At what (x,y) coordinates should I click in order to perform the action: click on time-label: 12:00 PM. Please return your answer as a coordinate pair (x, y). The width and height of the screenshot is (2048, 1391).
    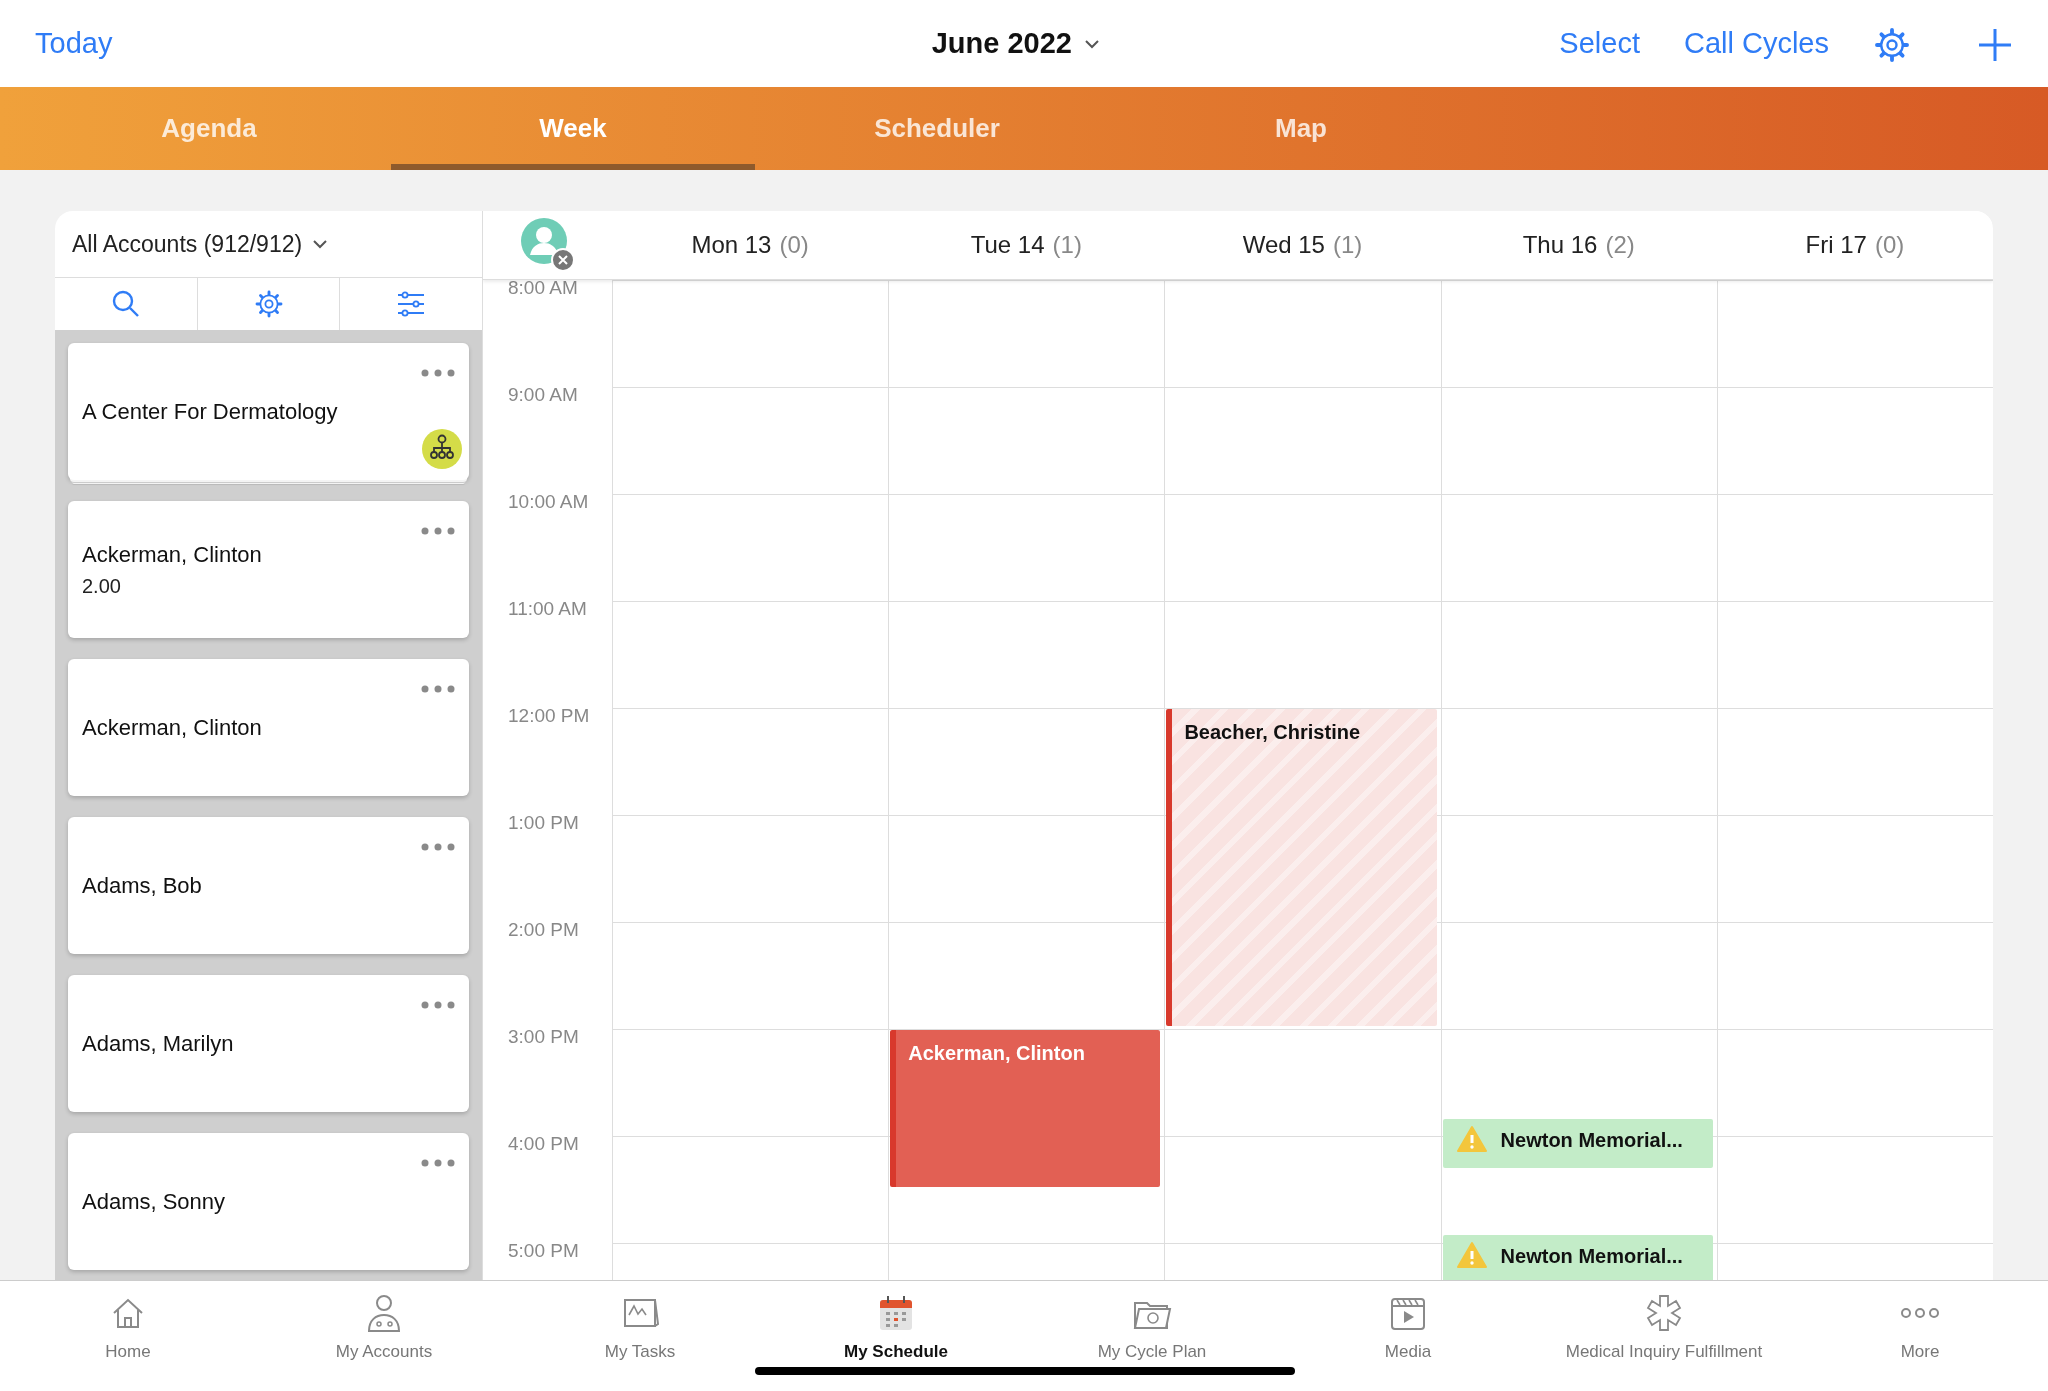
    Looking at the image, I should click on (549, 716).